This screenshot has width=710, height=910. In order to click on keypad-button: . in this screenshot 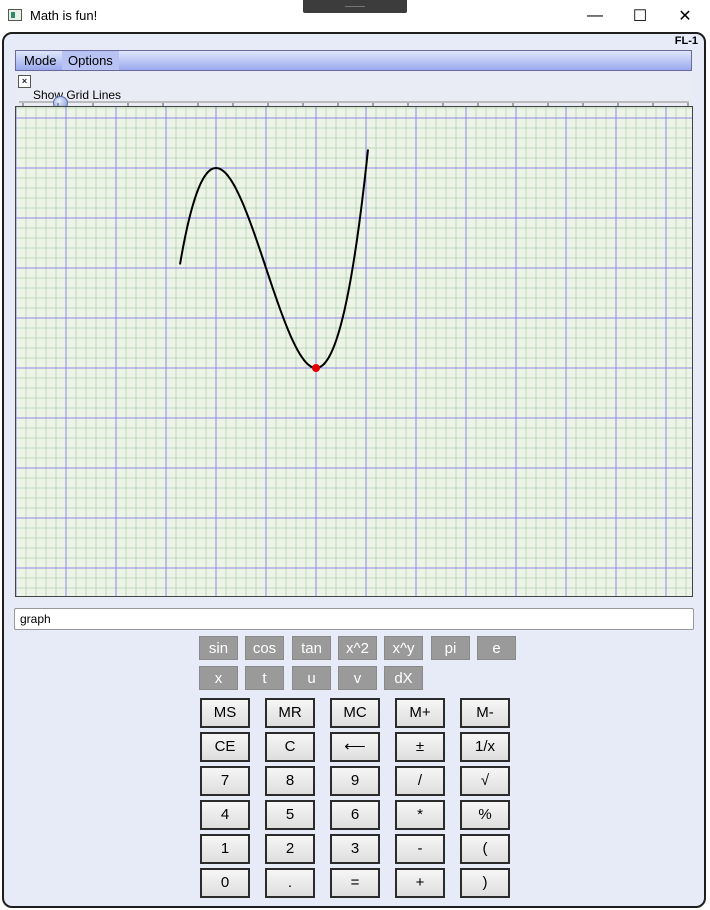, I will do `click(290, 883)`.